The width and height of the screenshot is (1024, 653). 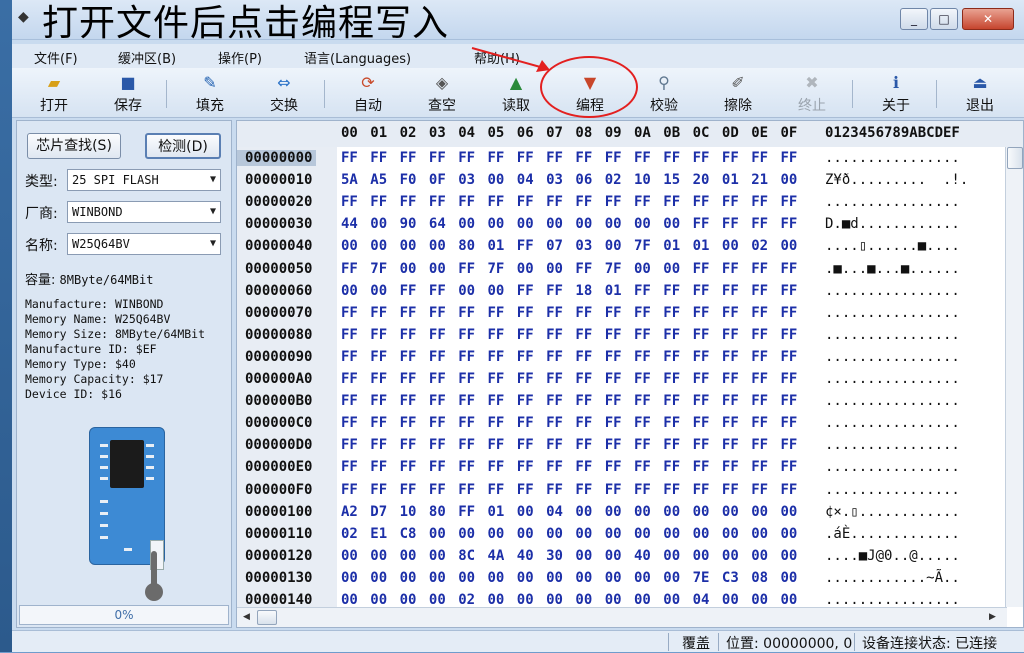 What do you see at coordinates (554, 246) in the screenshot?
I see `hex-byte: 07` at bounding box center [554, 246].